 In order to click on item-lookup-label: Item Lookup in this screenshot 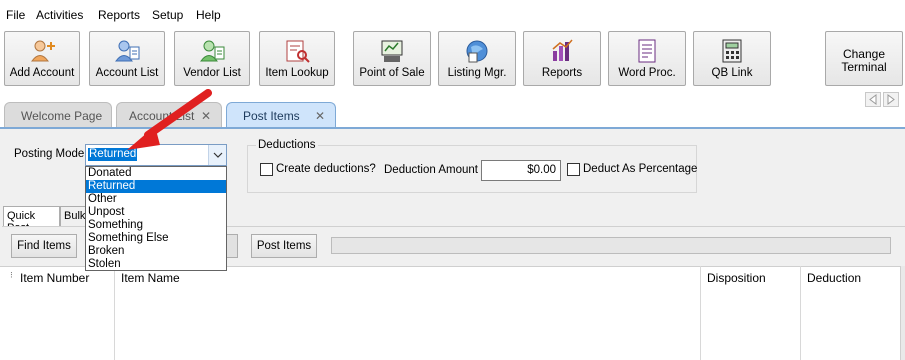, I will do `click(297, 73)`.